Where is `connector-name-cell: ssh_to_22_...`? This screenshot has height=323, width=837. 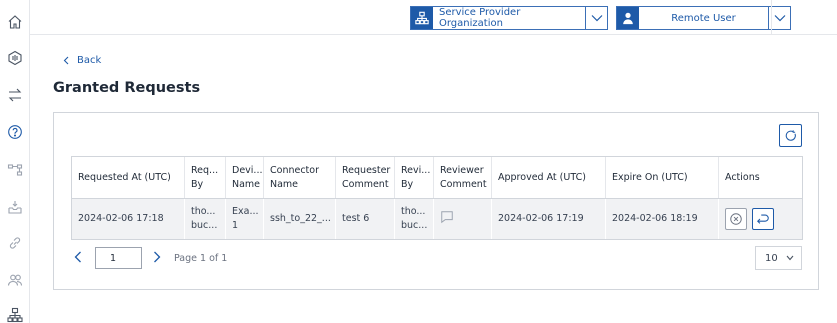
connector-name-cell: ssh_to_22_... is located at coordinates (299, 219).